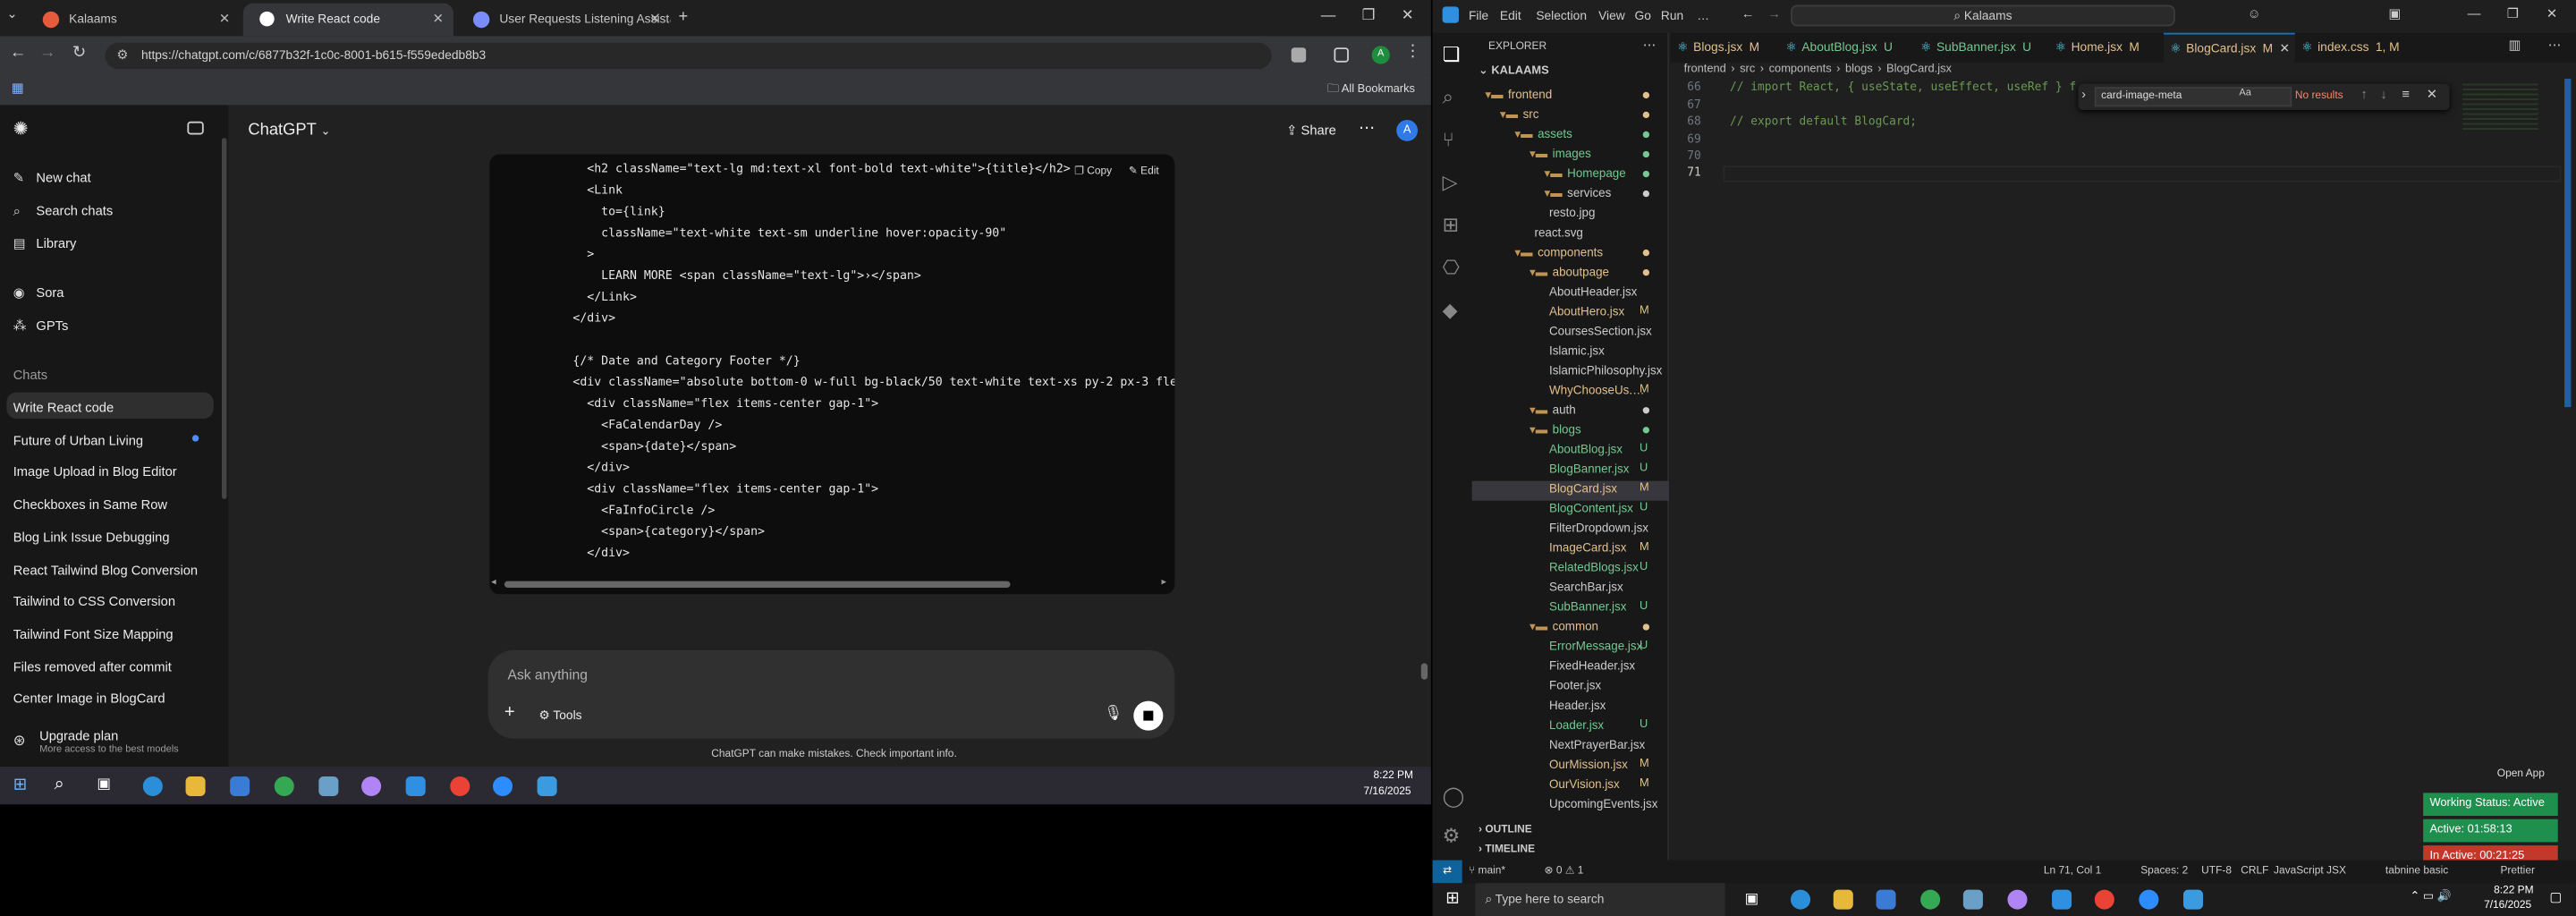  What do you see at coordinates (79, 54) in the screenshot?
I see `reload-icon: ↻` at bounding box center [79, 54].